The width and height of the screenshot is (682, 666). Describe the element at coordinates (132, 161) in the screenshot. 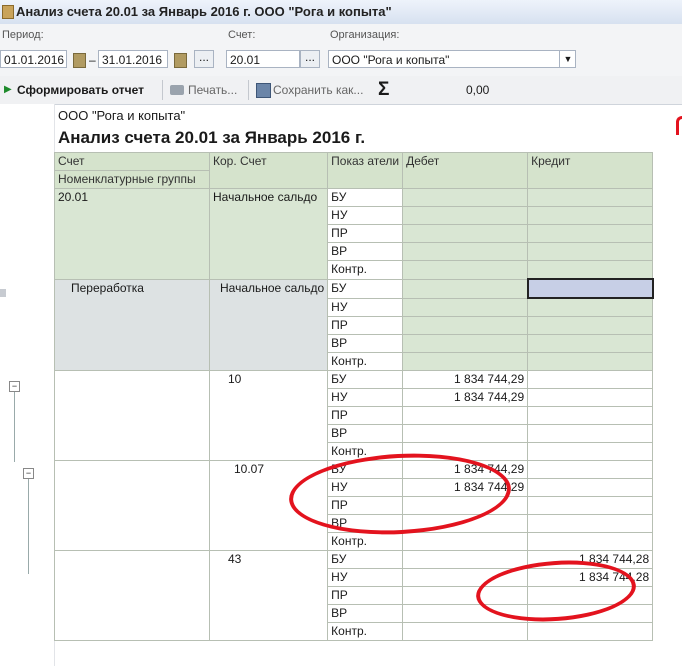

I see `header-account: Счет` at that location.